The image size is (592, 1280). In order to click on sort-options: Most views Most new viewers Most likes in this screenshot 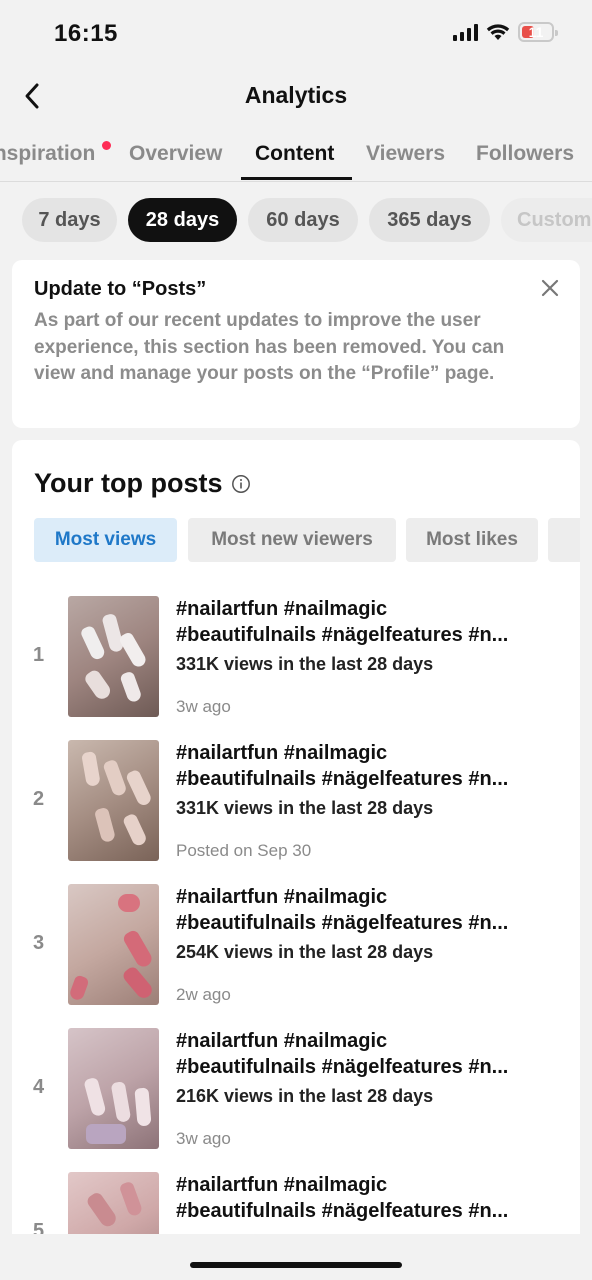, I will do `click(307, 541)`.